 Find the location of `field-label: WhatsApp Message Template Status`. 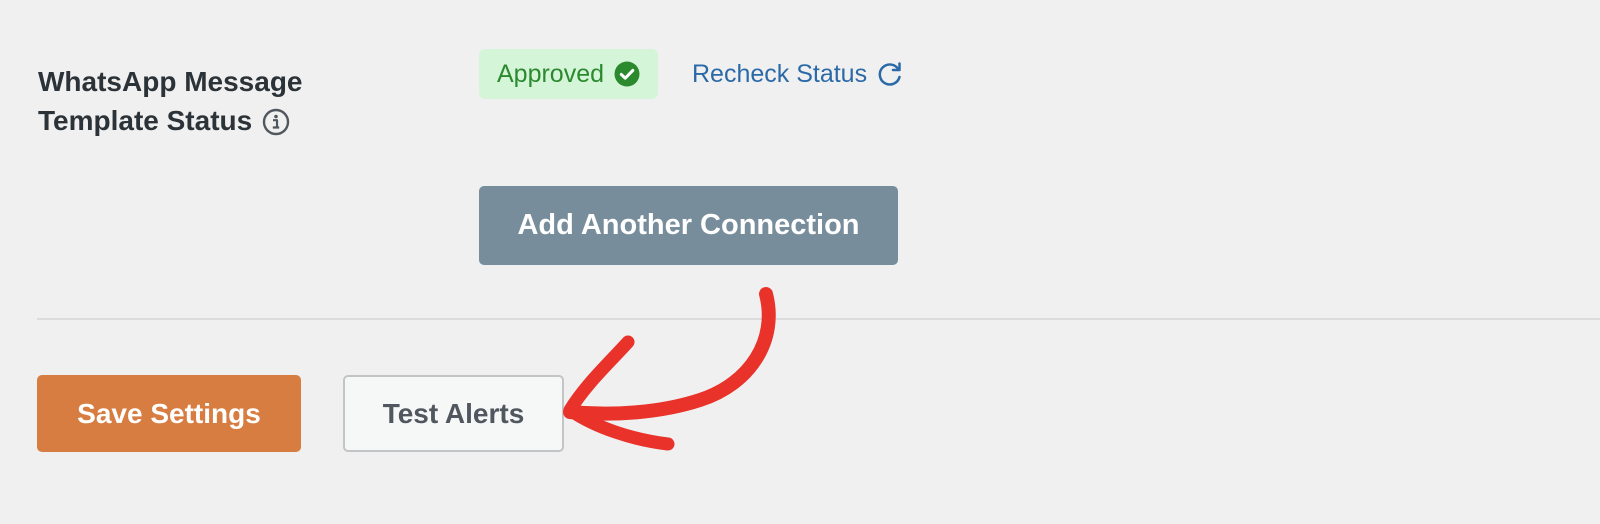

field-label: WhatsApp Message Template Status is located at coordinates (203, 101).